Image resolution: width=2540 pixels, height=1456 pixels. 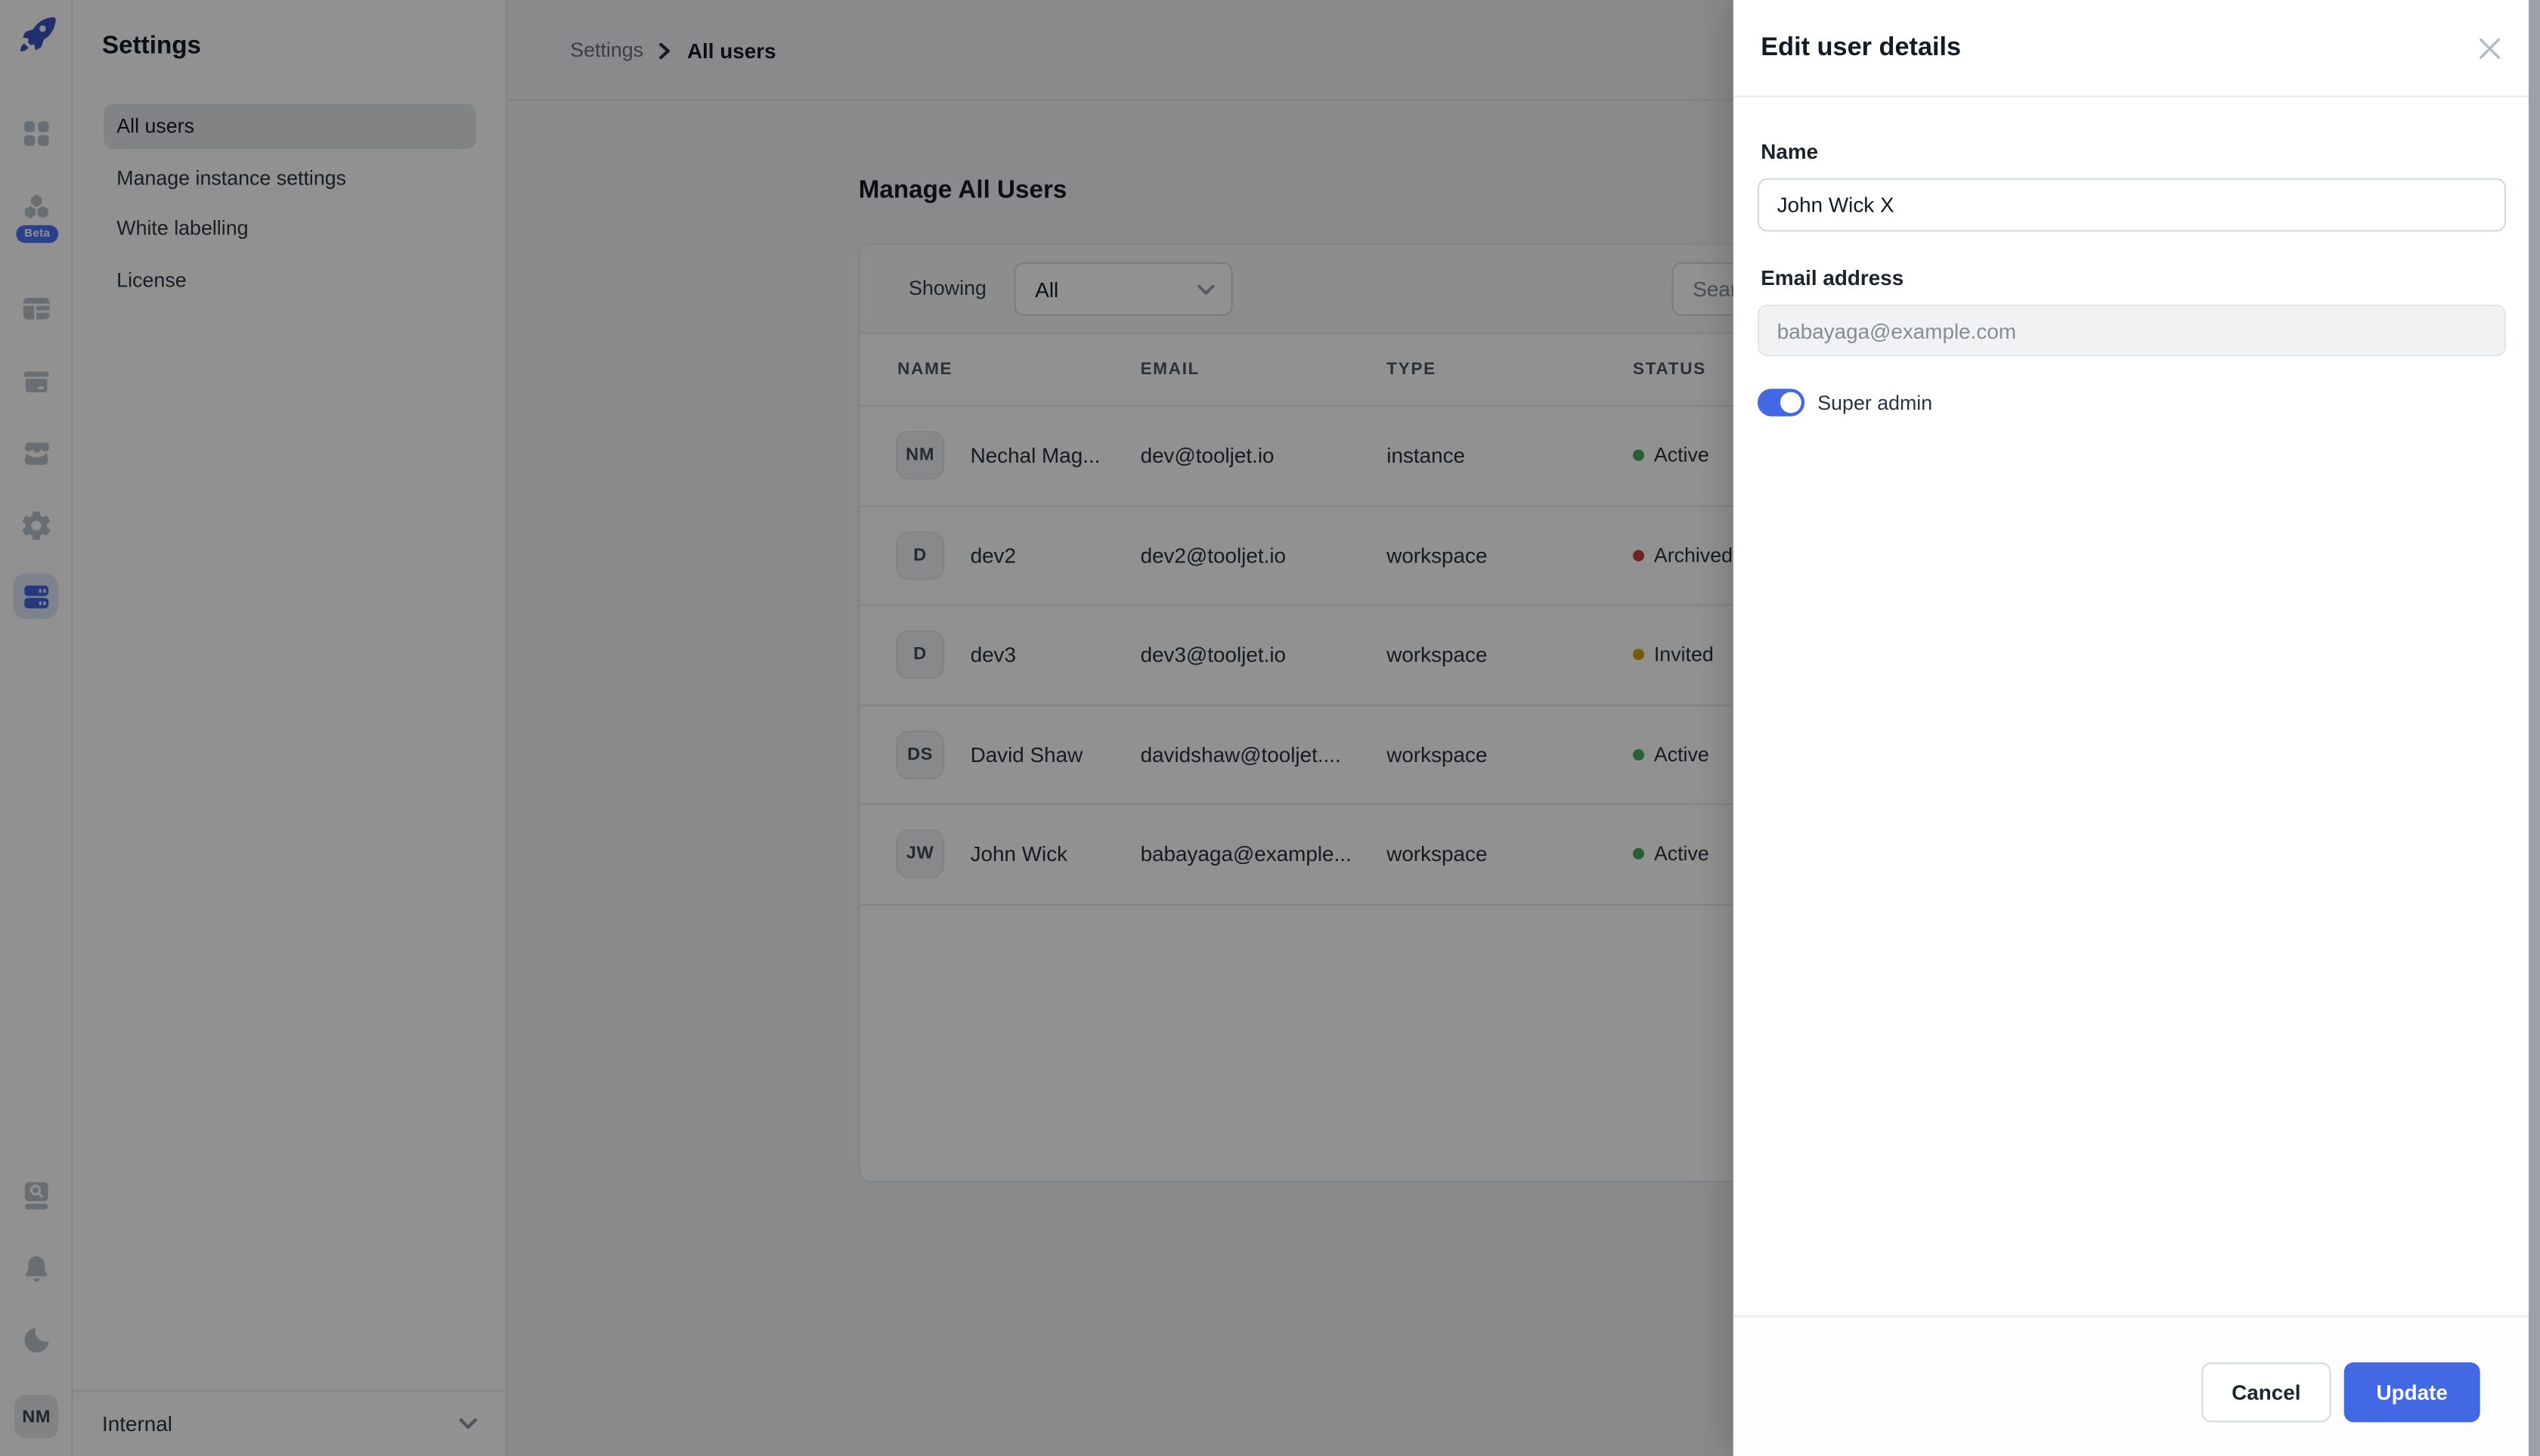 What do you see at coordinates (2266, 1392) in the screenshot?
I see `cancel-button: Cancel` at bounding box center [2266, 1392].